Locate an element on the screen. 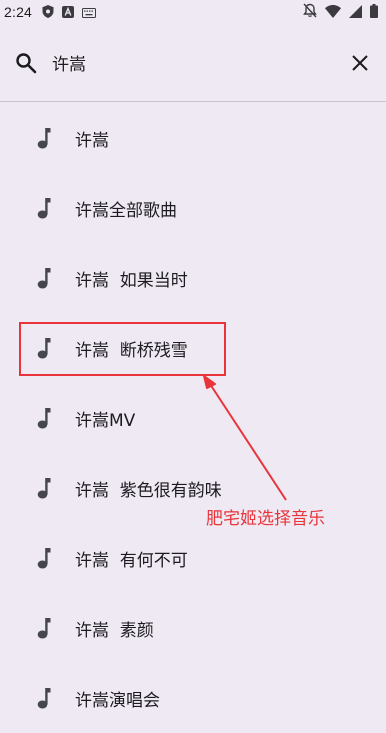 The image size is (386, 733). close-icon is located at coordinates (360, 63).